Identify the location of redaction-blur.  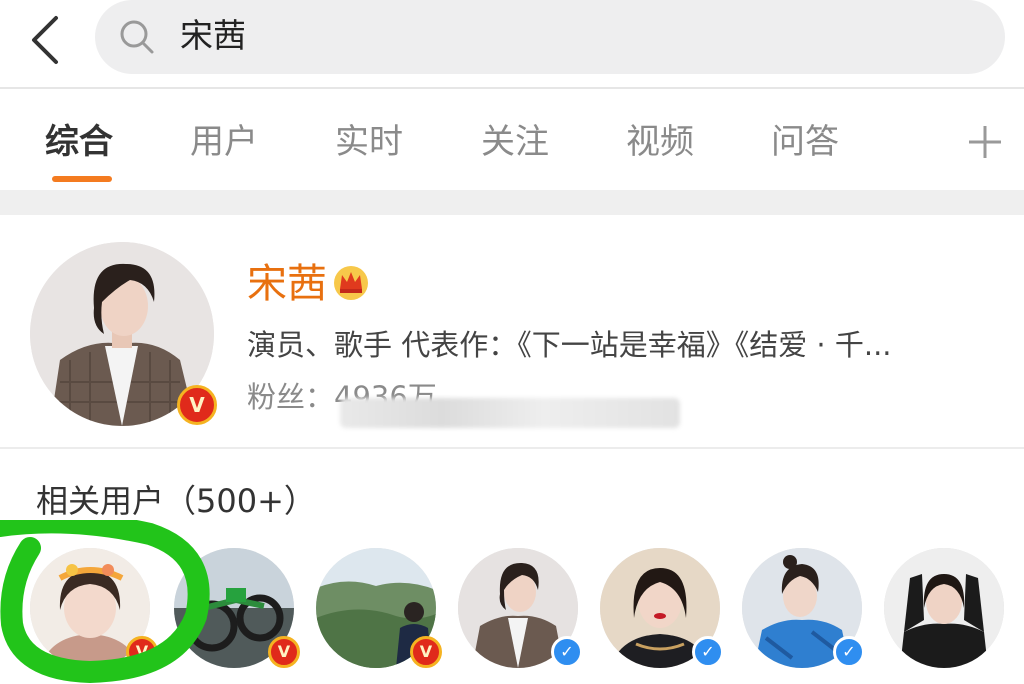
(510, 413).